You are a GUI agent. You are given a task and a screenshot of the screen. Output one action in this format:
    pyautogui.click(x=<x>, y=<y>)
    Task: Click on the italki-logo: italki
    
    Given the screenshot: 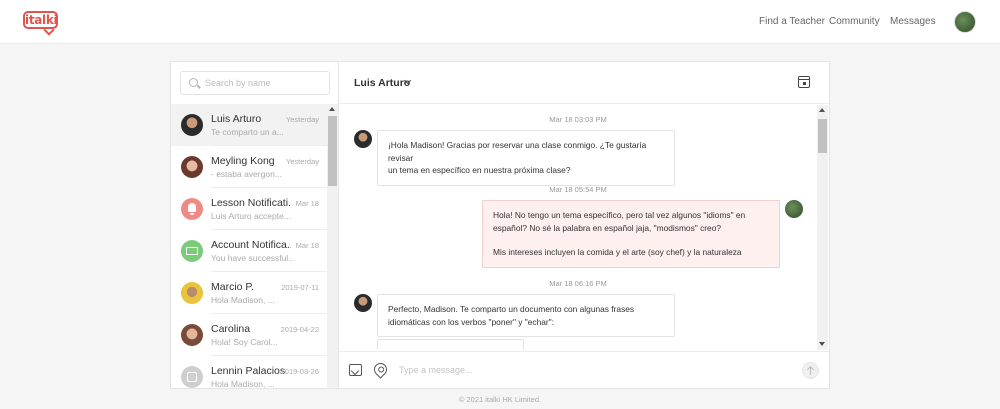 What is the action you would take?
    pyautogui.click(x=41, y=23)
    